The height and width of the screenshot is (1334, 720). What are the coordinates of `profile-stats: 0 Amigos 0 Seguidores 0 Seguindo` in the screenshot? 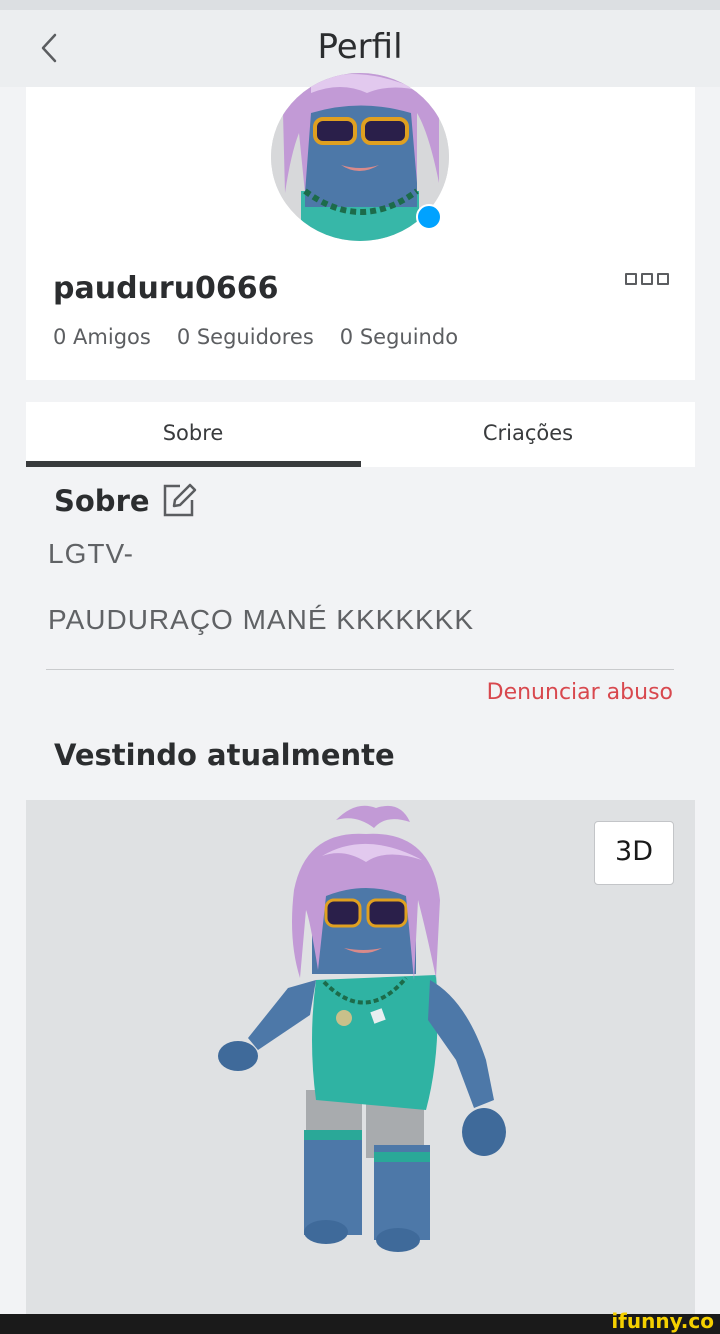 It's located at (255, 337).